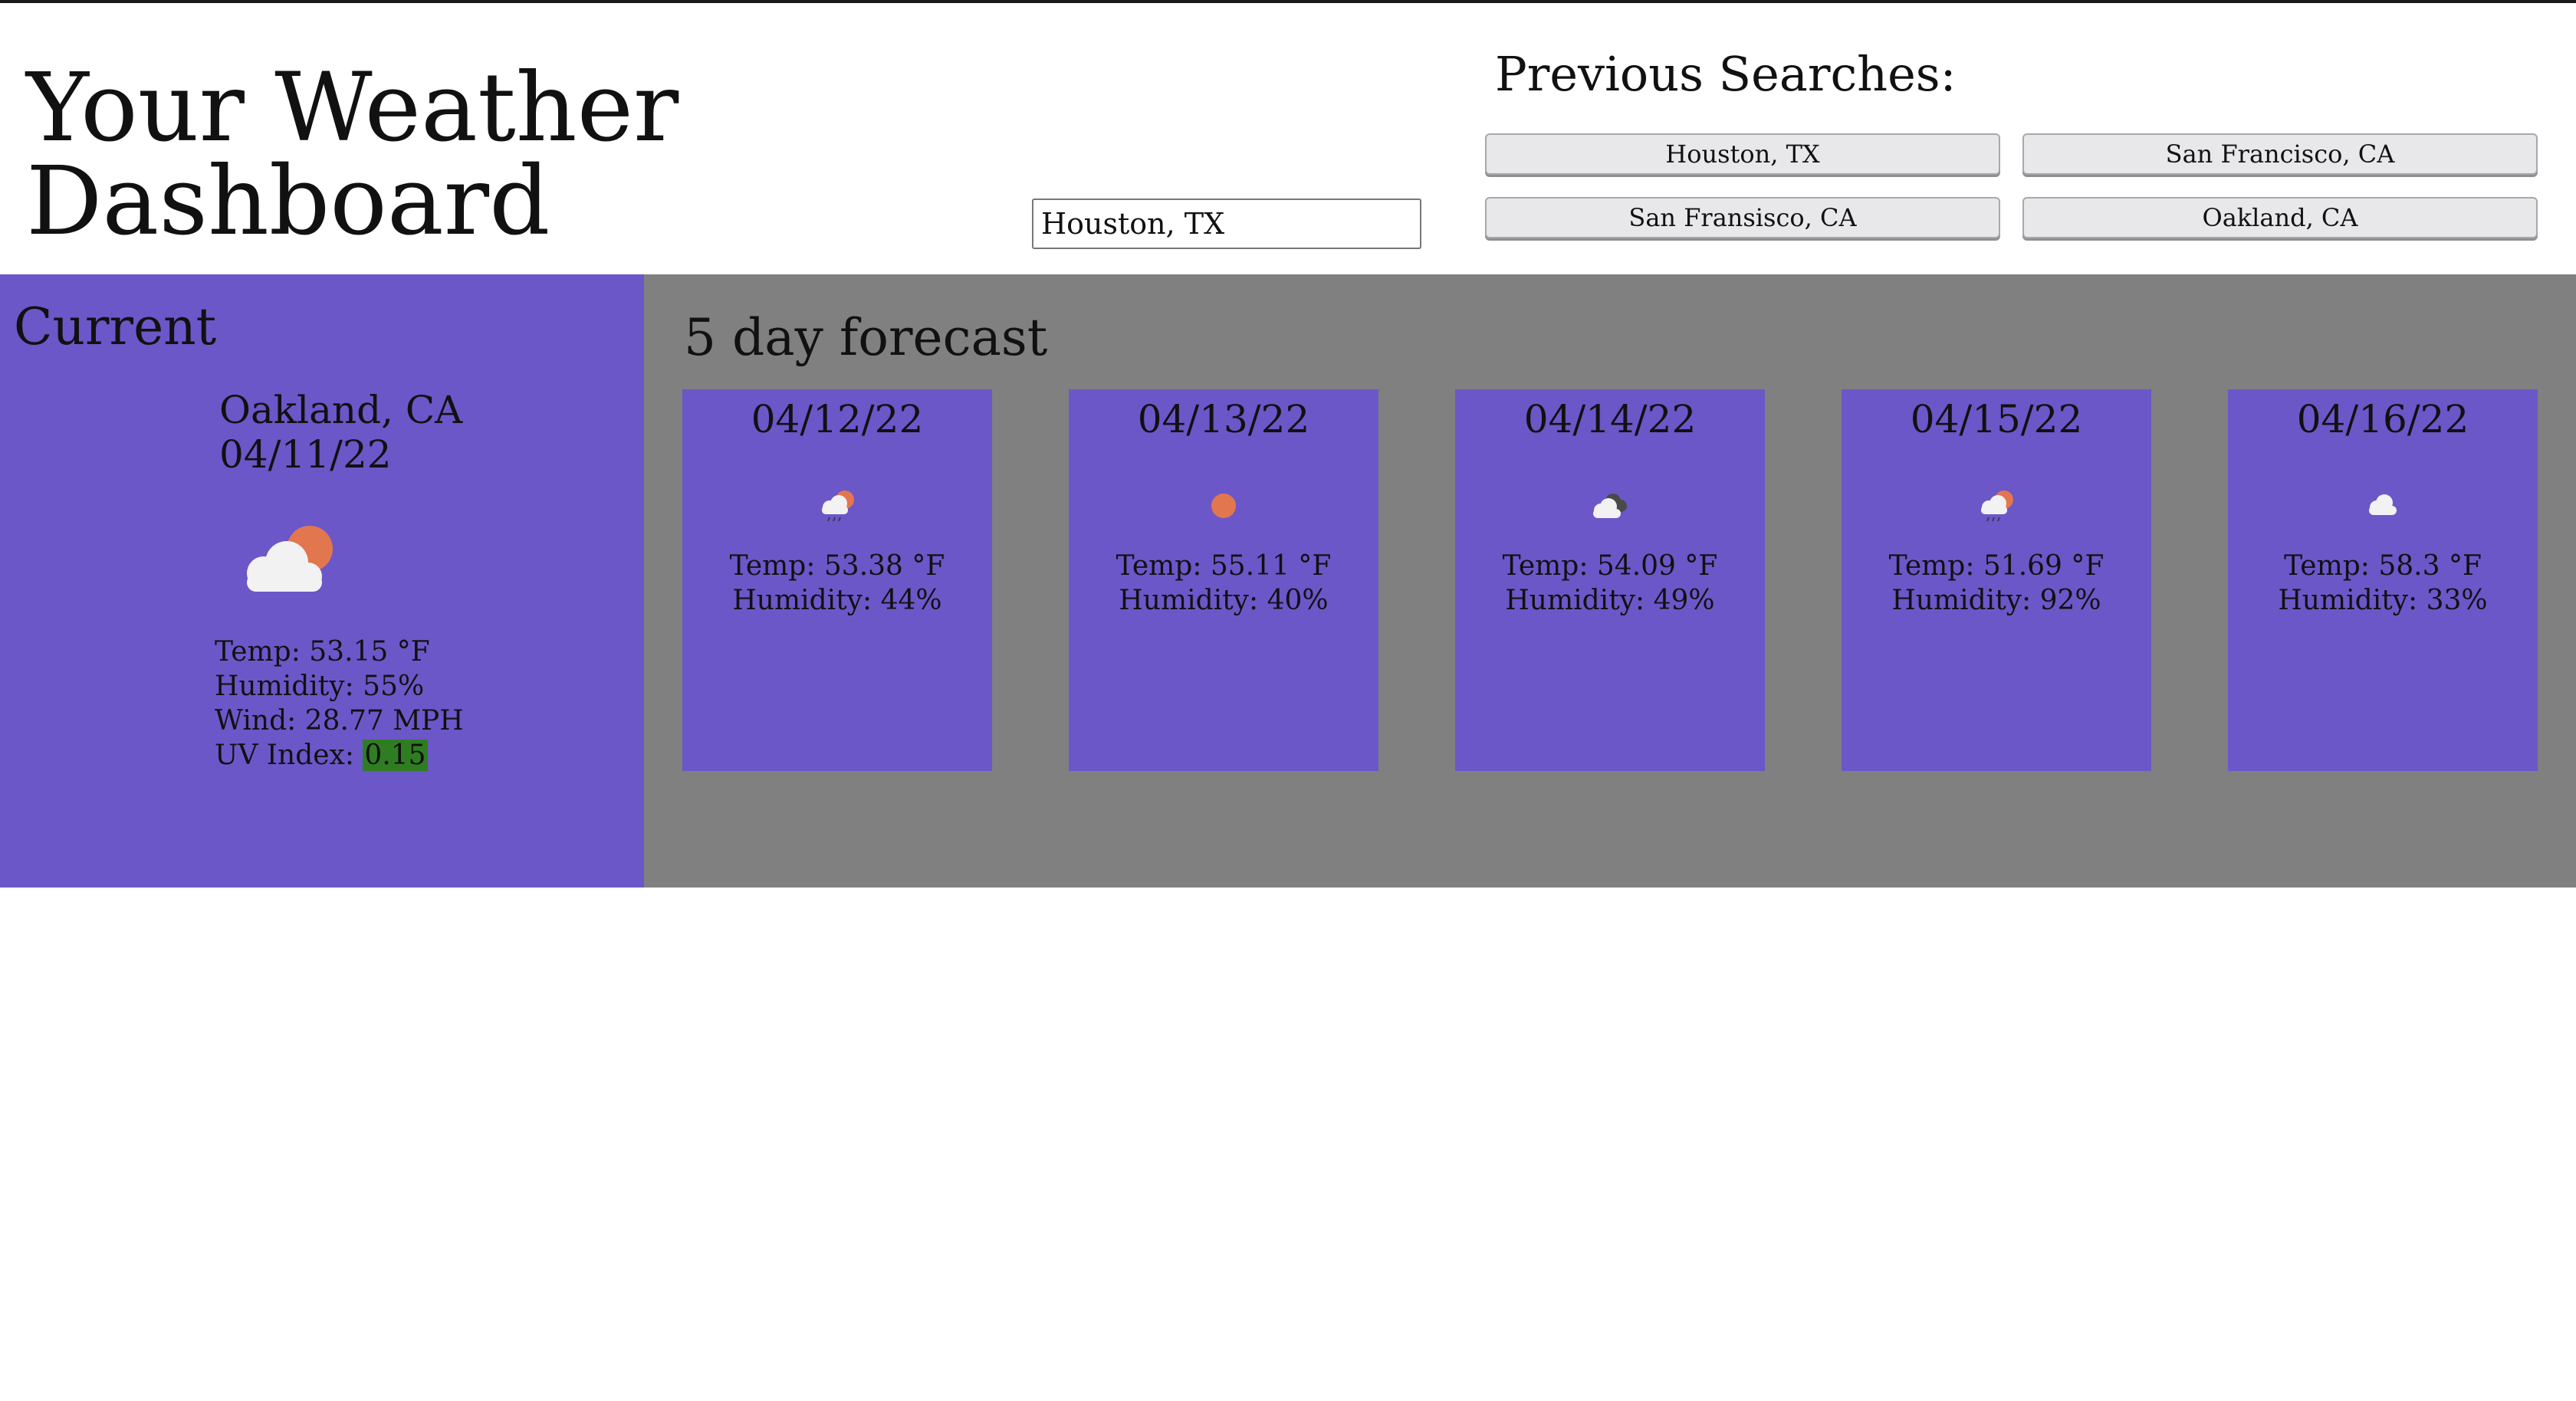 This screenshot has height=1401, width=2576. What do you see at coordinates (1743, 154) in the screenshot?
I see `previous-search-button: Houston, TX` at bounding box center [1743, 154].